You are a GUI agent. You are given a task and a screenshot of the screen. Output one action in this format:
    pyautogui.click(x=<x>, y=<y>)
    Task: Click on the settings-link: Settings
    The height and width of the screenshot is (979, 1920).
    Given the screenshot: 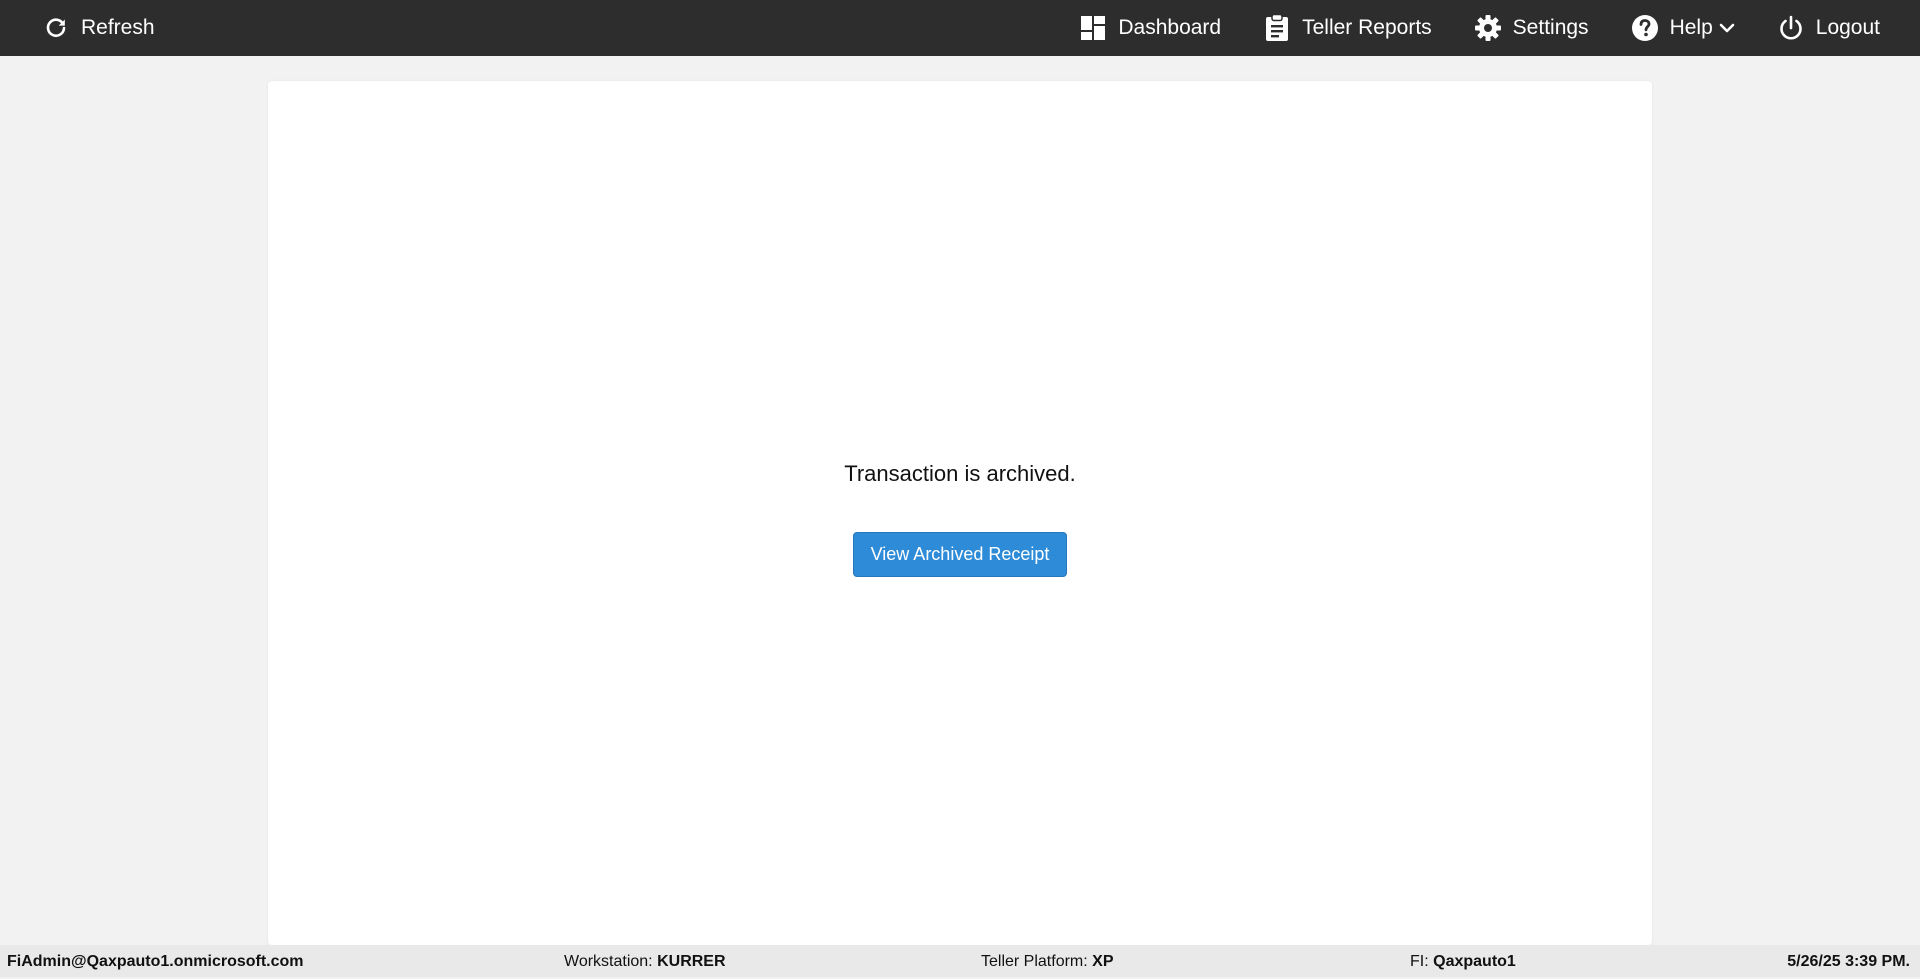 What is the action you would take?
    pyautogui.click(x=1531, y=28)
    